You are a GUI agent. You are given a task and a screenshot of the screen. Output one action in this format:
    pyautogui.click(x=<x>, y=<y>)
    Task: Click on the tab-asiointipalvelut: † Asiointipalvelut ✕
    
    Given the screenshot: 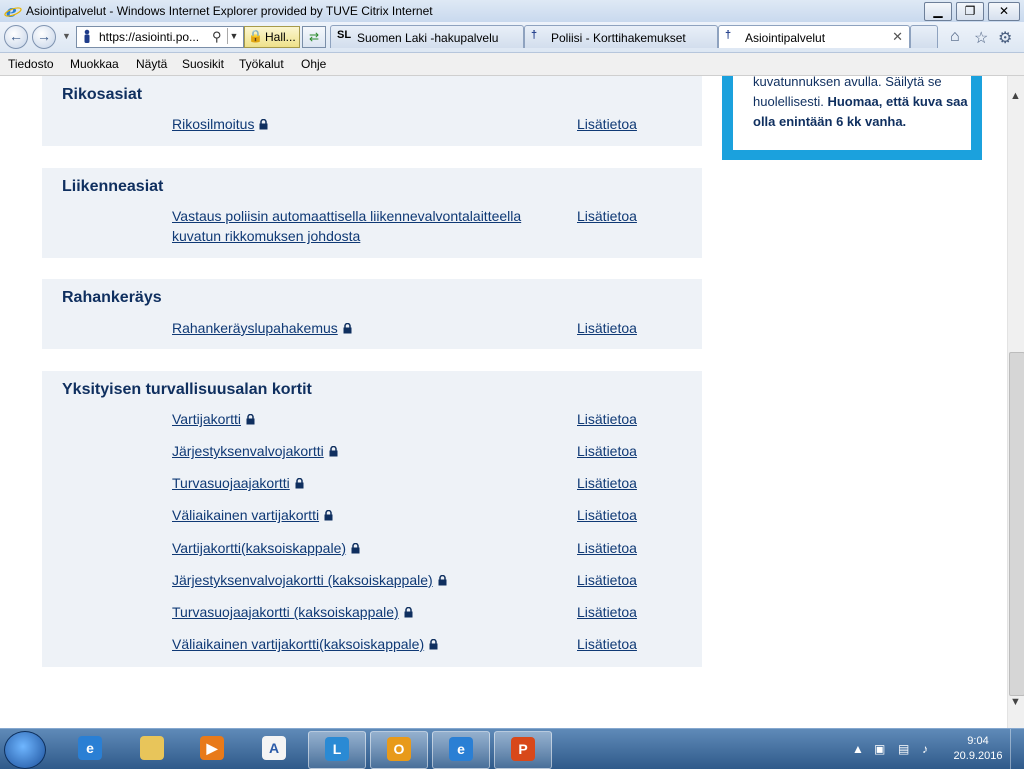 What is the action you would take?
    pyautogui.click(x=814, y=36)
    